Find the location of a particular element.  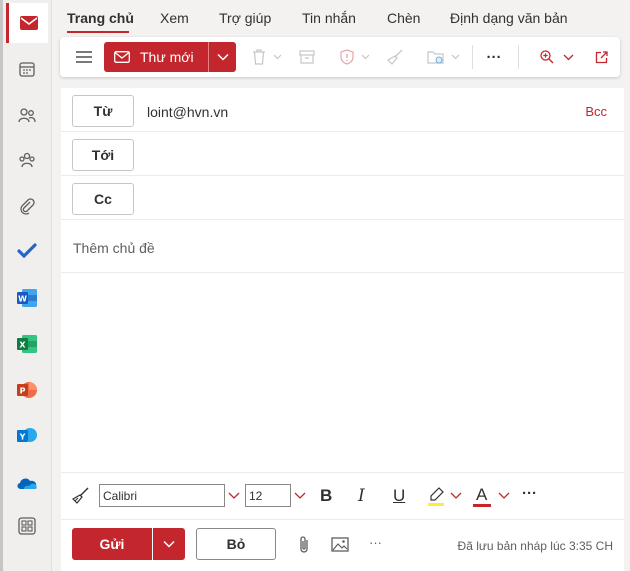

from-address: loint@hvn.vn is located at coordinates (188, 112).